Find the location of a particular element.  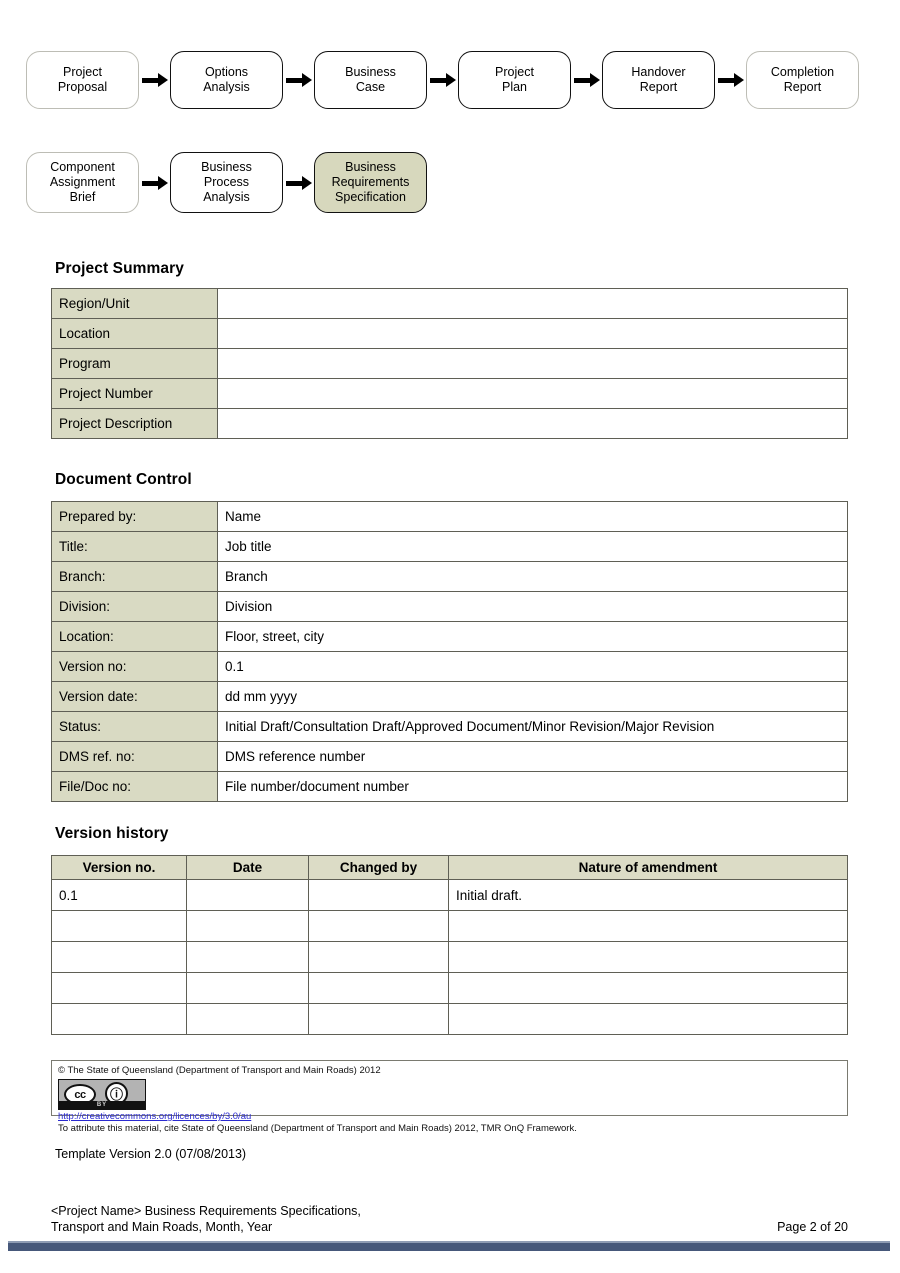

document-control-value-cell: 0.1 is located at coordinates (532, 666).